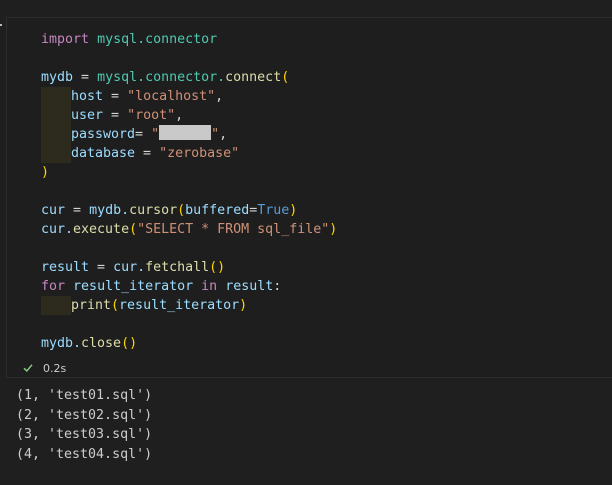  I want to click on string-literal: "SELECT * FROM sql_file", so click(233, 229).